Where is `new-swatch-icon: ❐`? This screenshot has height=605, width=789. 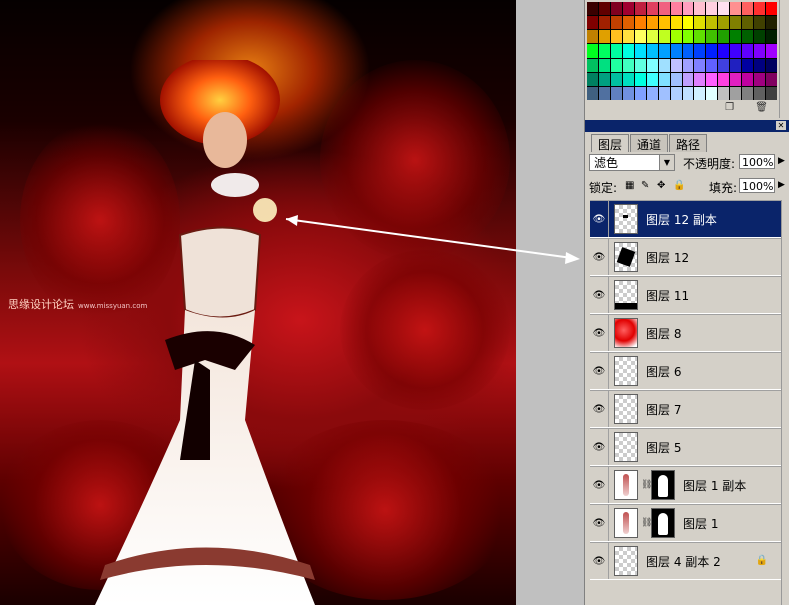
new-swatch-icon: ❐ is located at coordinates (729, 107).